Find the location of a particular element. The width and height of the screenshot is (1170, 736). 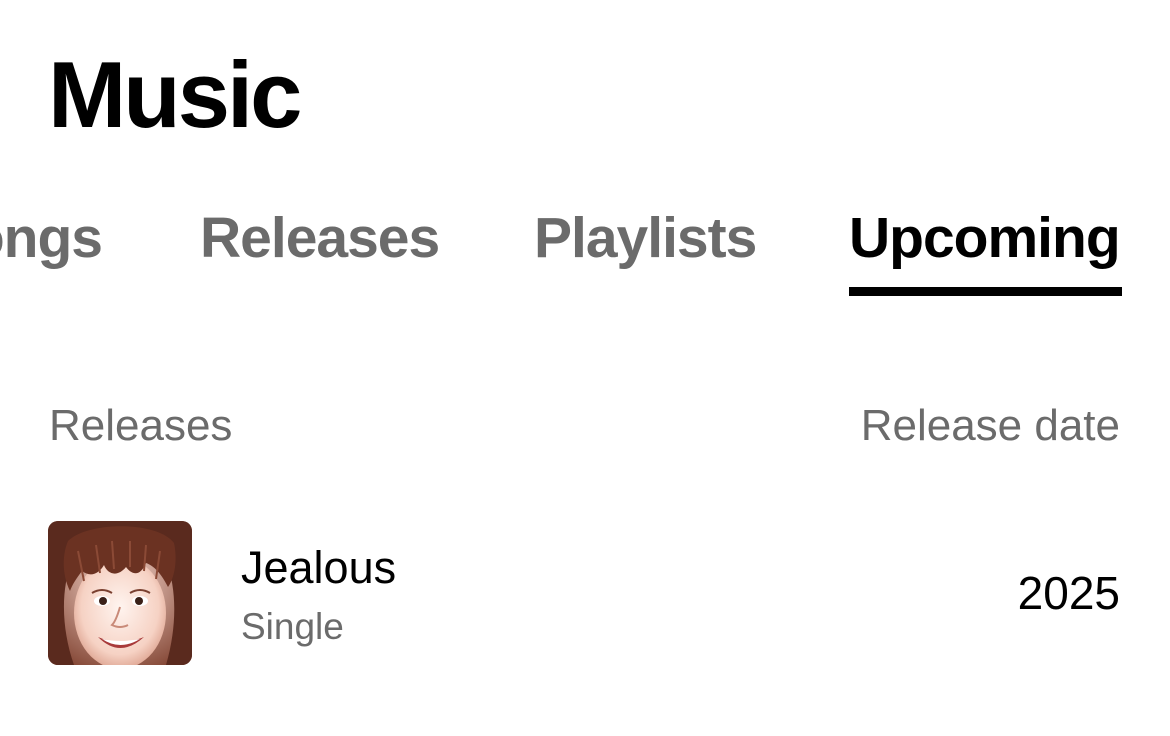

tab-bar: ongs Releases Playlists Upcoming is located at coordinates (585, 248).